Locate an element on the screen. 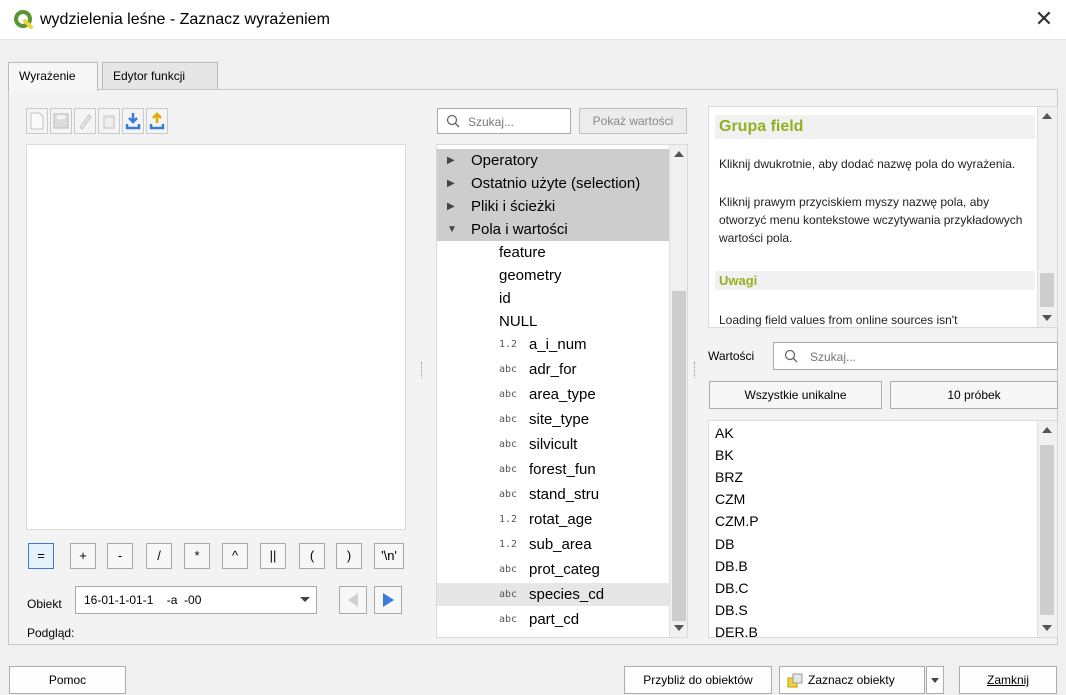 This screenshot has width=1066, height=695. tree-group-files: ▶ Pliki i ścieżki is located at coordinates (553, 206).